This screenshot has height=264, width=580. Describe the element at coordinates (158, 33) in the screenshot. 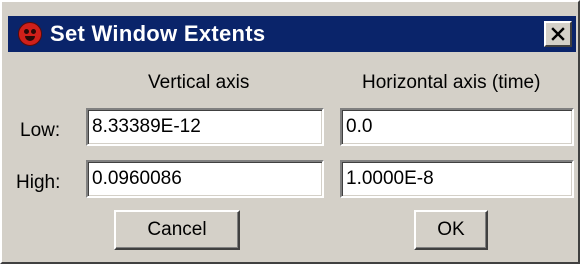

I see `dialog-title: Set Window Extents` at that location.